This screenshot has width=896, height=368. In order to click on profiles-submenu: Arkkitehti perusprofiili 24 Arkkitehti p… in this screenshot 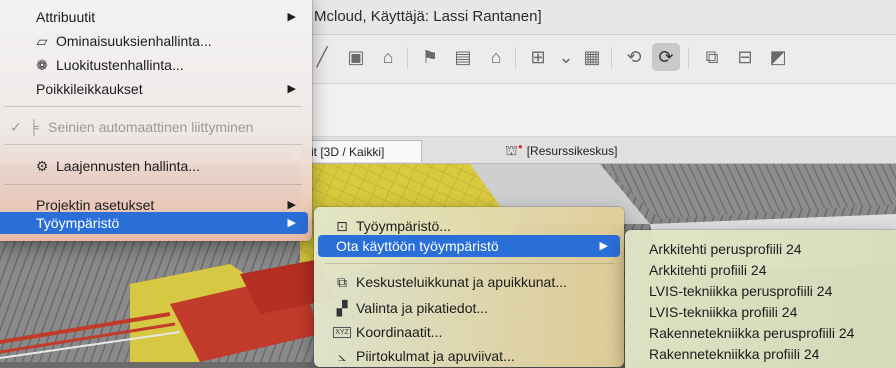, I will do `click(760, 299)`.